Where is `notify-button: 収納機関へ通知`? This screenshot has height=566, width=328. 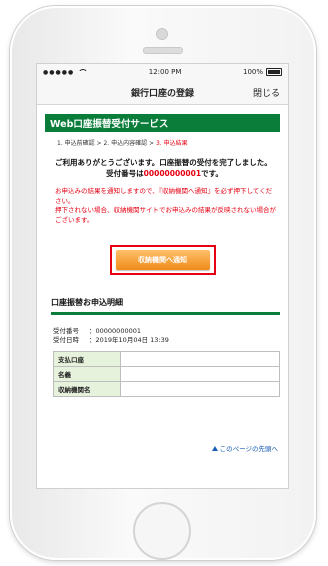
notify-button: 収納機関へ通知 is located at coordinates (162, 260).